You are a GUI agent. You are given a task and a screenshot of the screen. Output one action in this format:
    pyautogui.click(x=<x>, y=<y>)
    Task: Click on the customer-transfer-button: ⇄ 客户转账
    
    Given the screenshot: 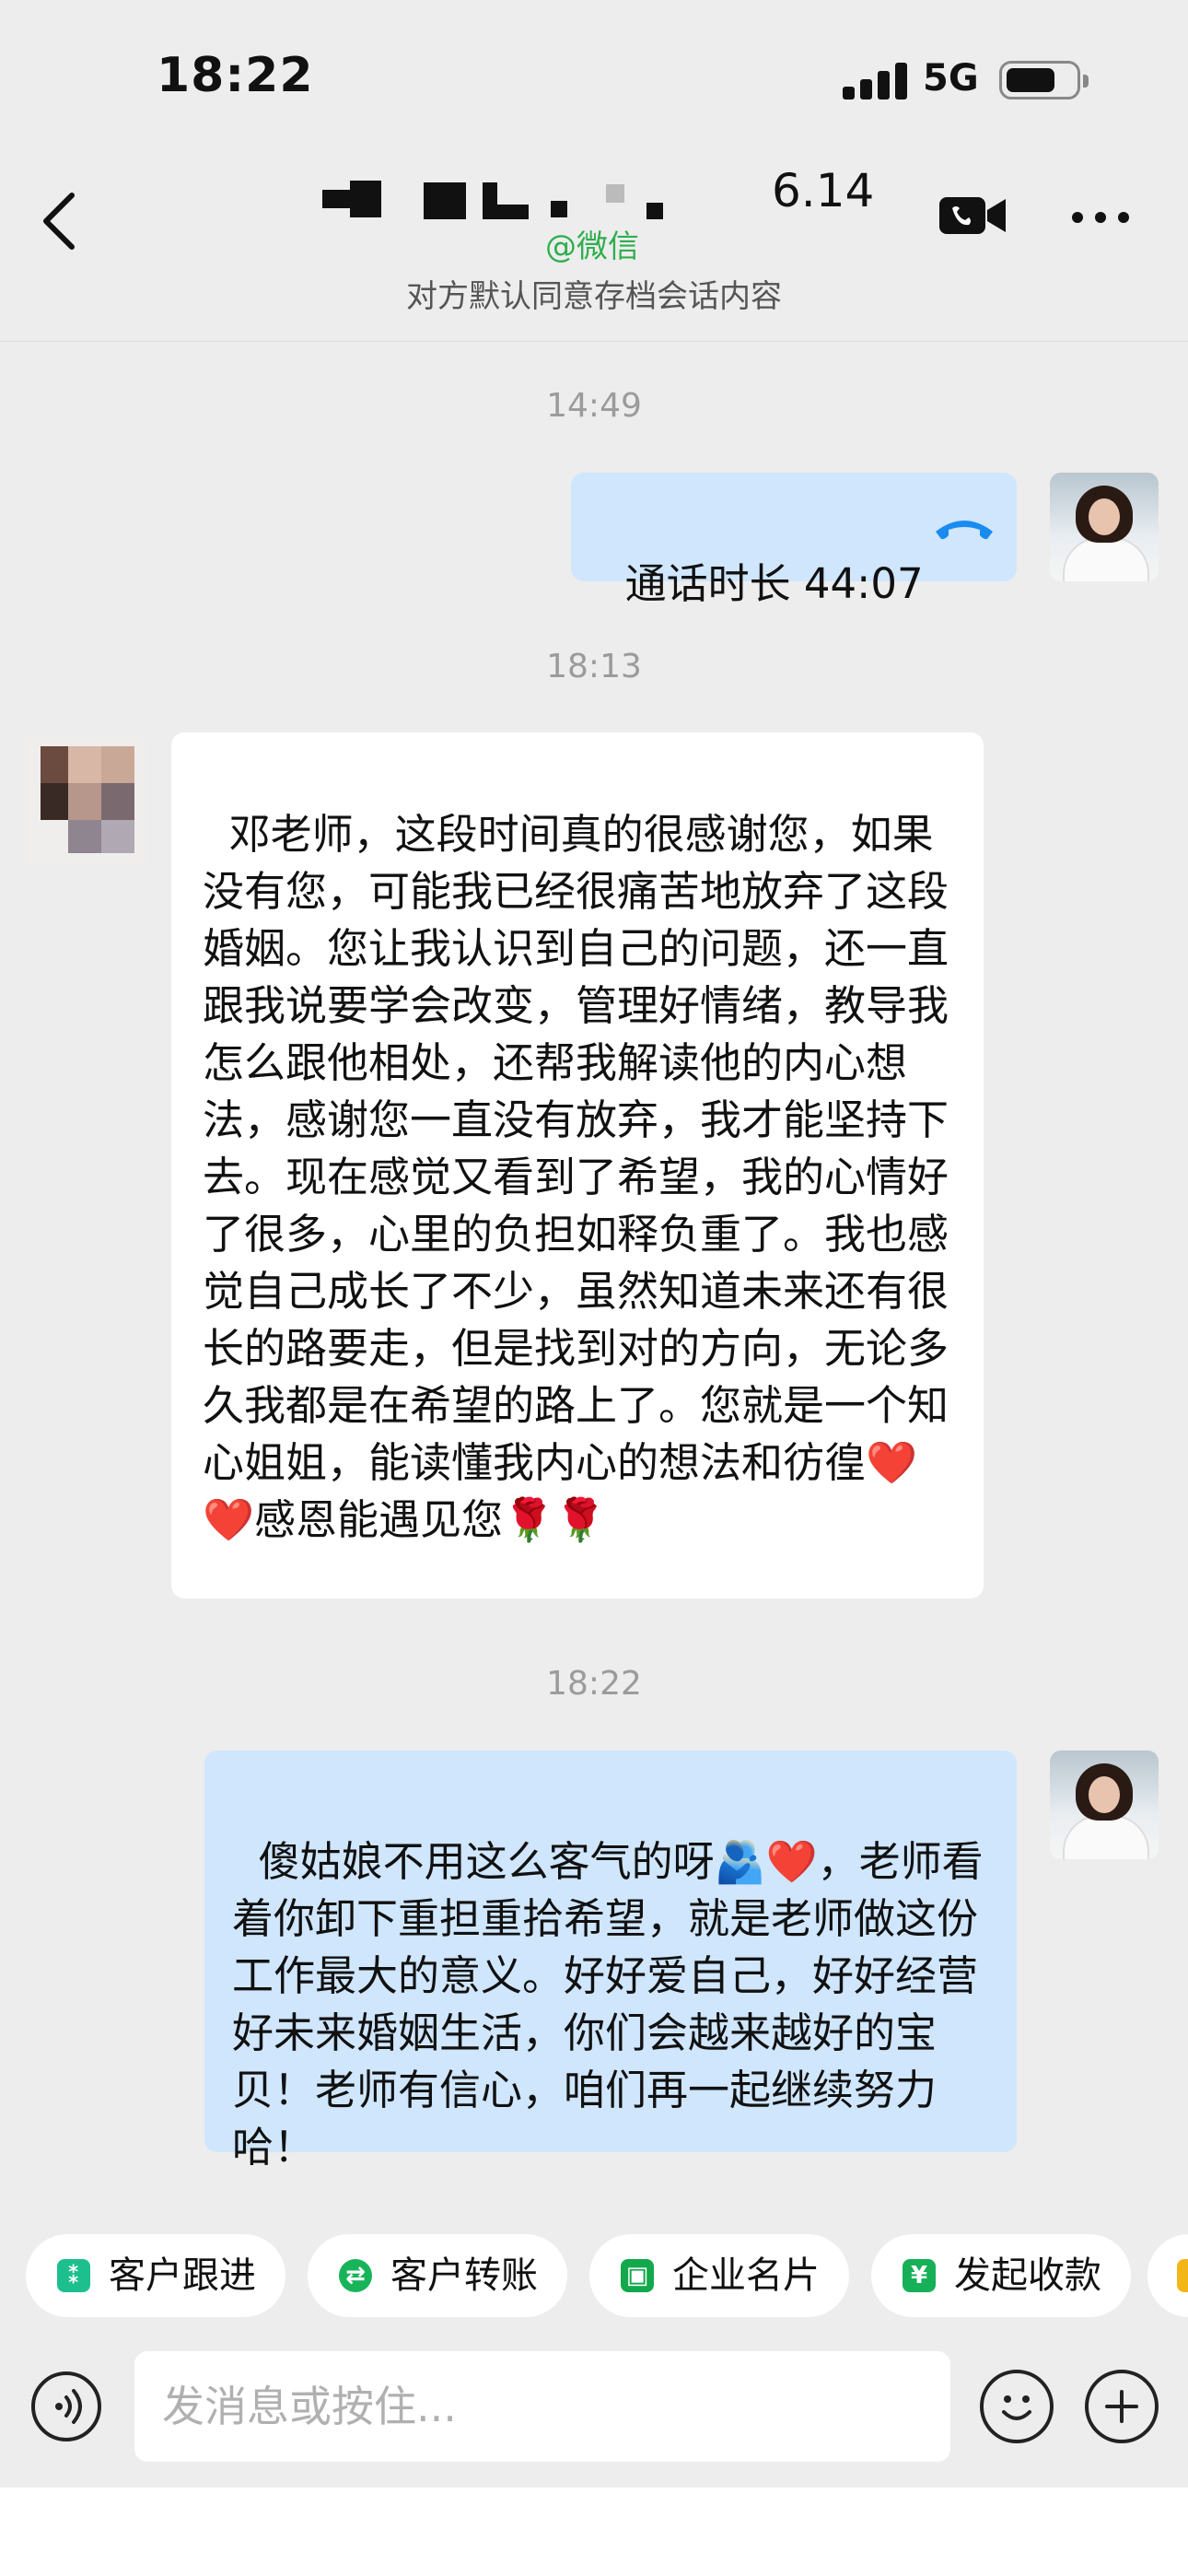 What is the action you would take?
    pyautogui.click(x=437, y=2275)
    